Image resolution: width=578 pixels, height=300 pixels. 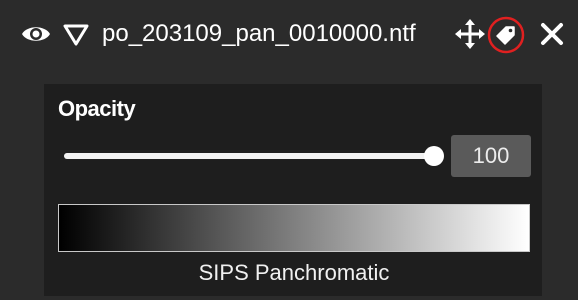 What do you see at coordinates (36, 34) in the screenshot?
I see `eye-icon` at bounding box center [36, 34].